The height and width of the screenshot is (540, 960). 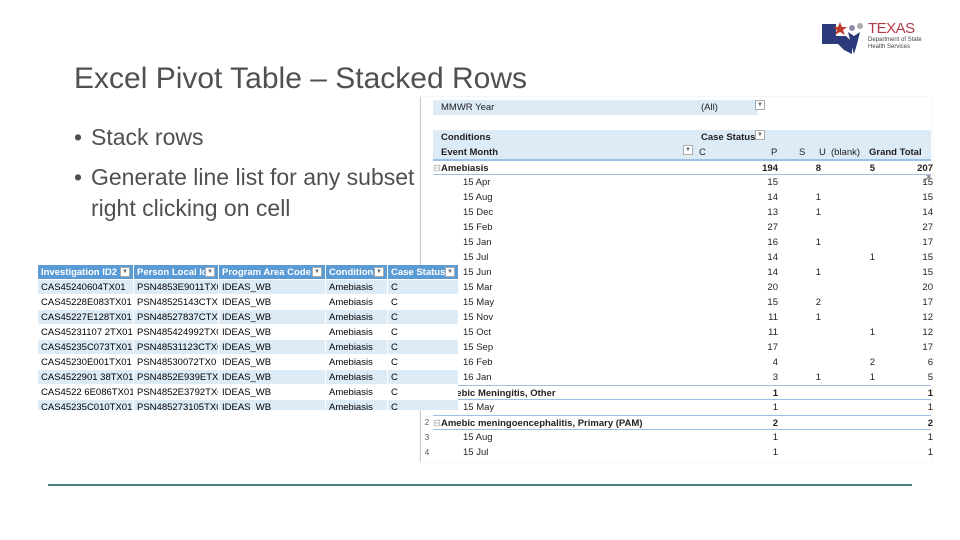 What do you see at coordinates (682, 137) in the screenshot?
I see `pivot-row: Conditions Case Status ▼` at bounding box center [682, 137].